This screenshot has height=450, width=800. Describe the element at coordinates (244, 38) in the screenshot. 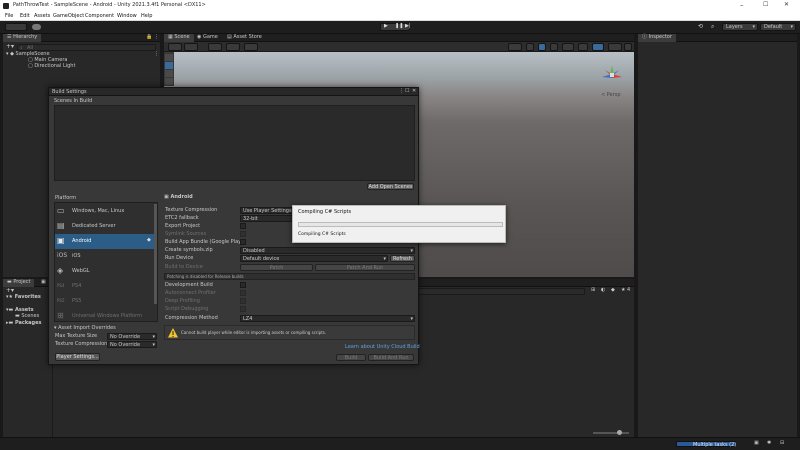

I see `tab-asset-store: ▤ Asset Store` at that location.